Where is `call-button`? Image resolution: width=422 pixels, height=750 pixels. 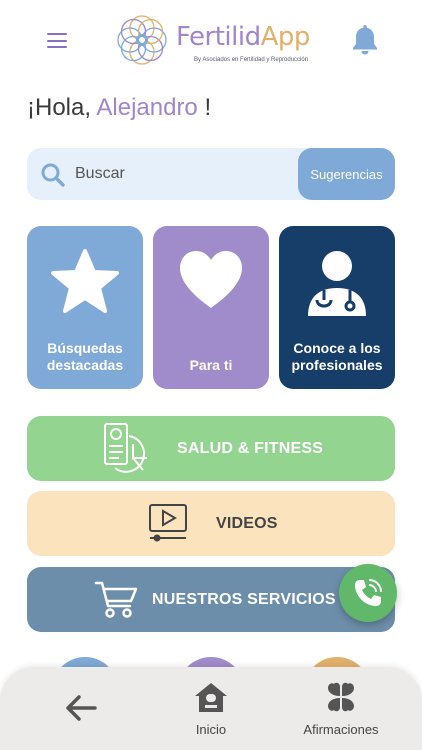
call-button is located at coordinates (368, 593).